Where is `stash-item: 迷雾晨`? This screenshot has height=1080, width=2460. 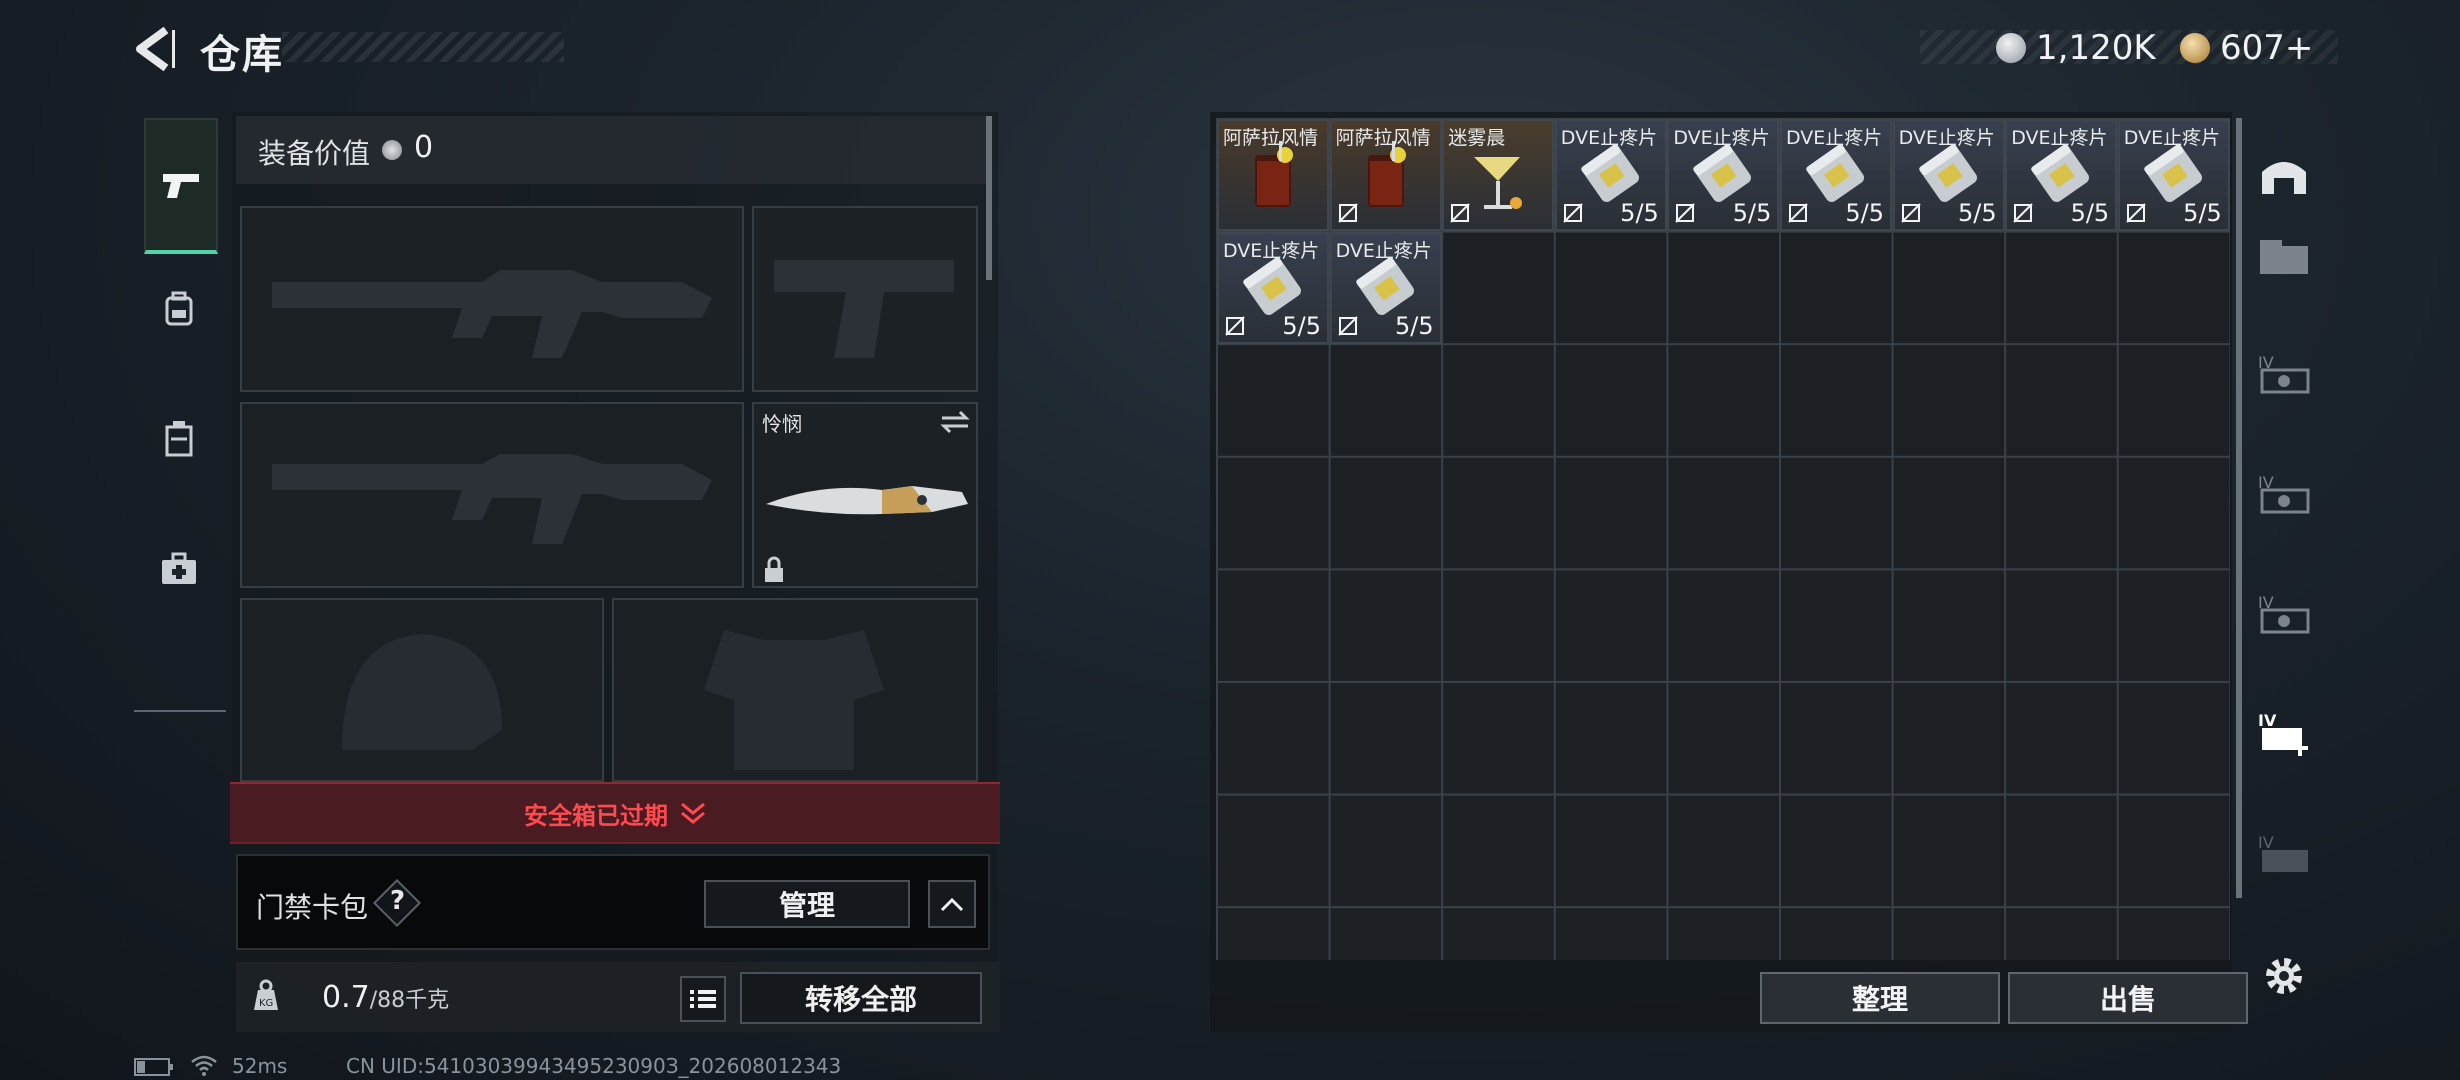
stash-item: 迷雾晨 is located at coordinates (1498, 175).